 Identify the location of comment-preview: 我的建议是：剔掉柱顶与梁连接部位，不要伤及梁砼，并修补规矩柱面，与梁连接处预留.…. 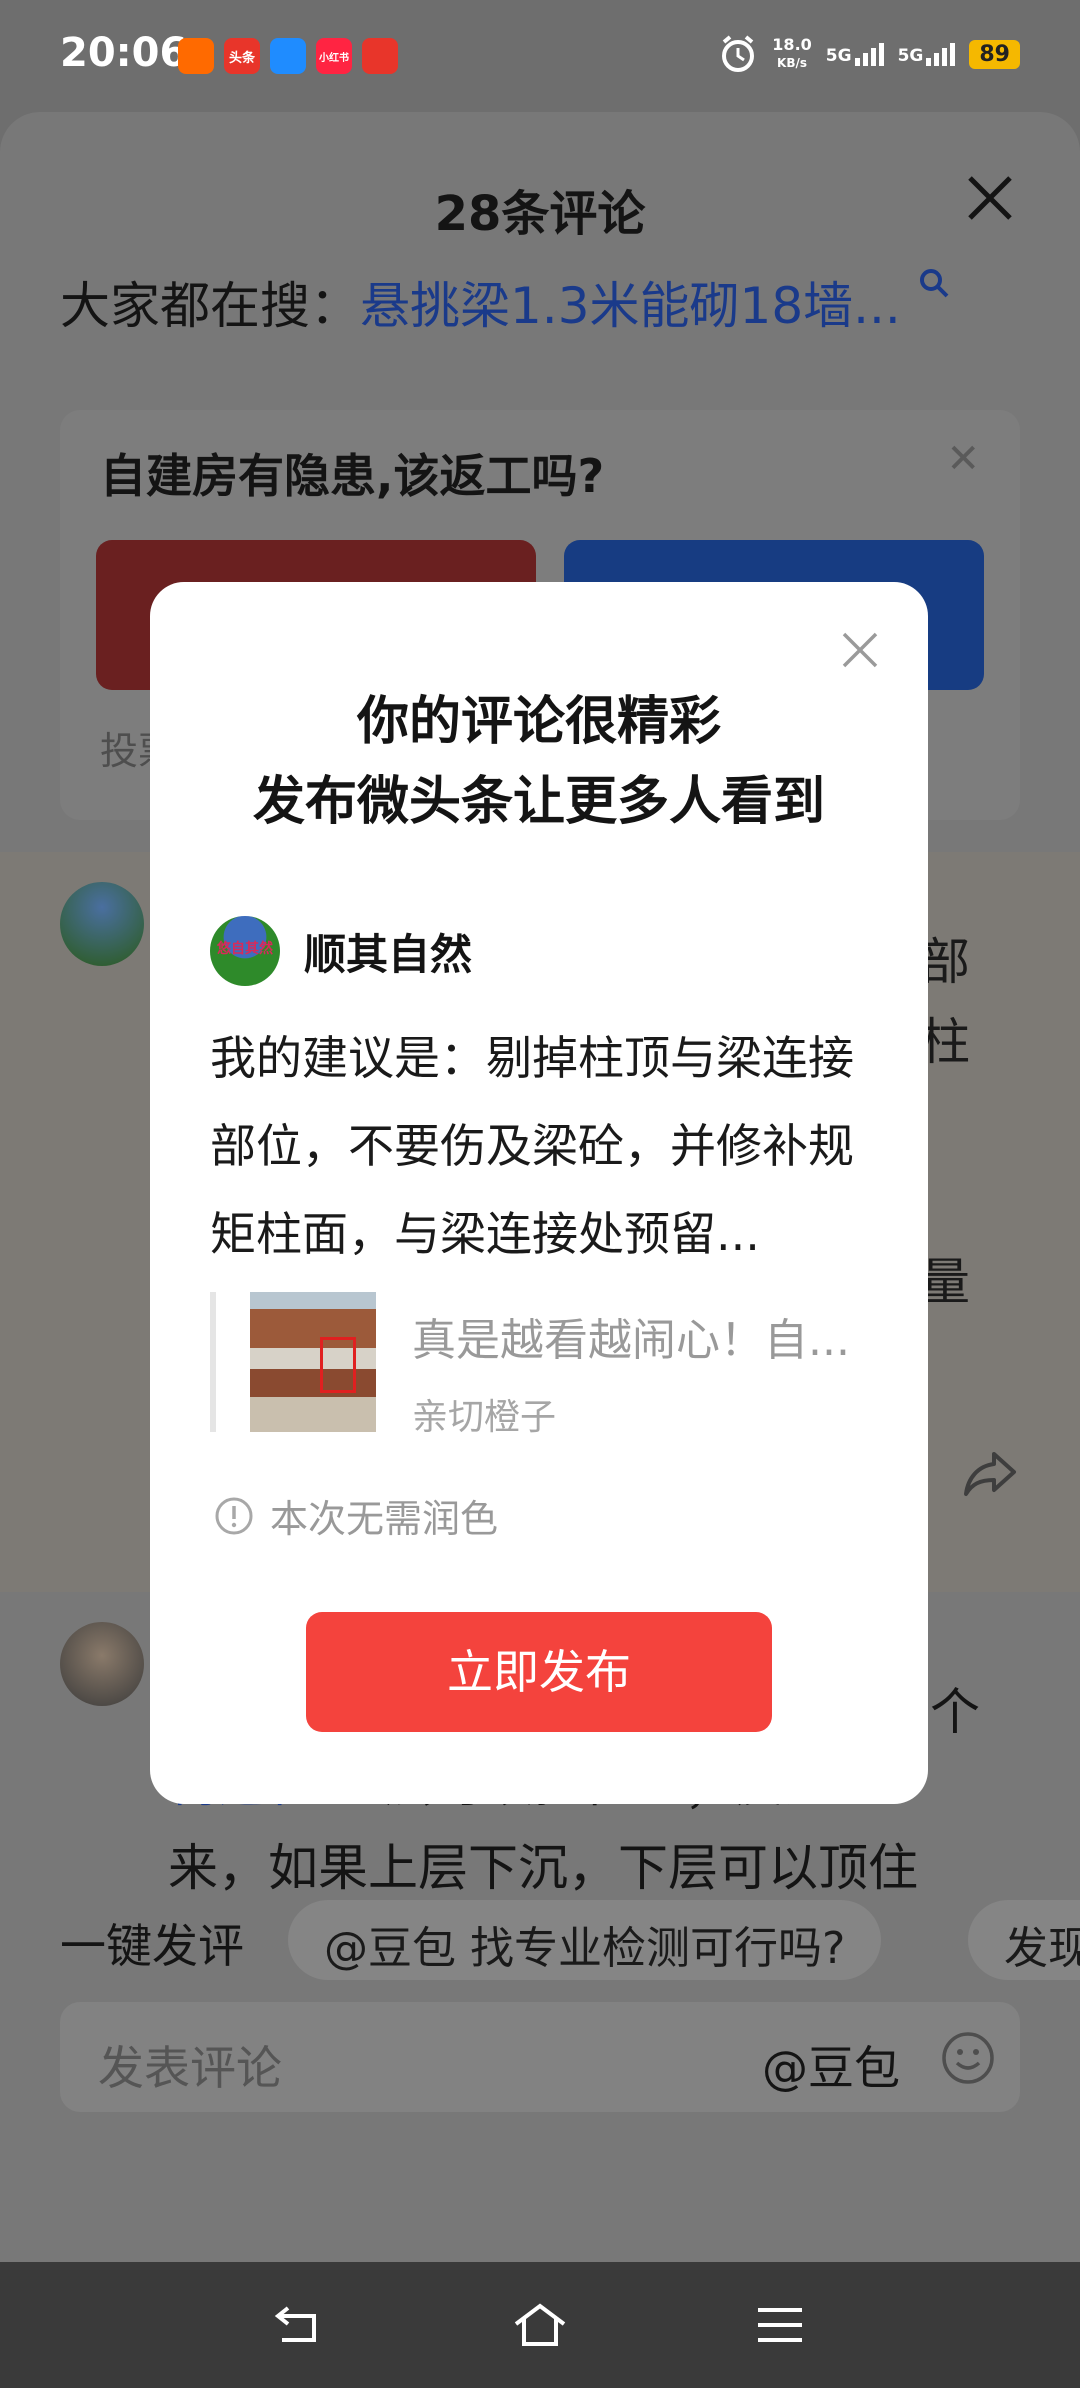
(532, 1146).